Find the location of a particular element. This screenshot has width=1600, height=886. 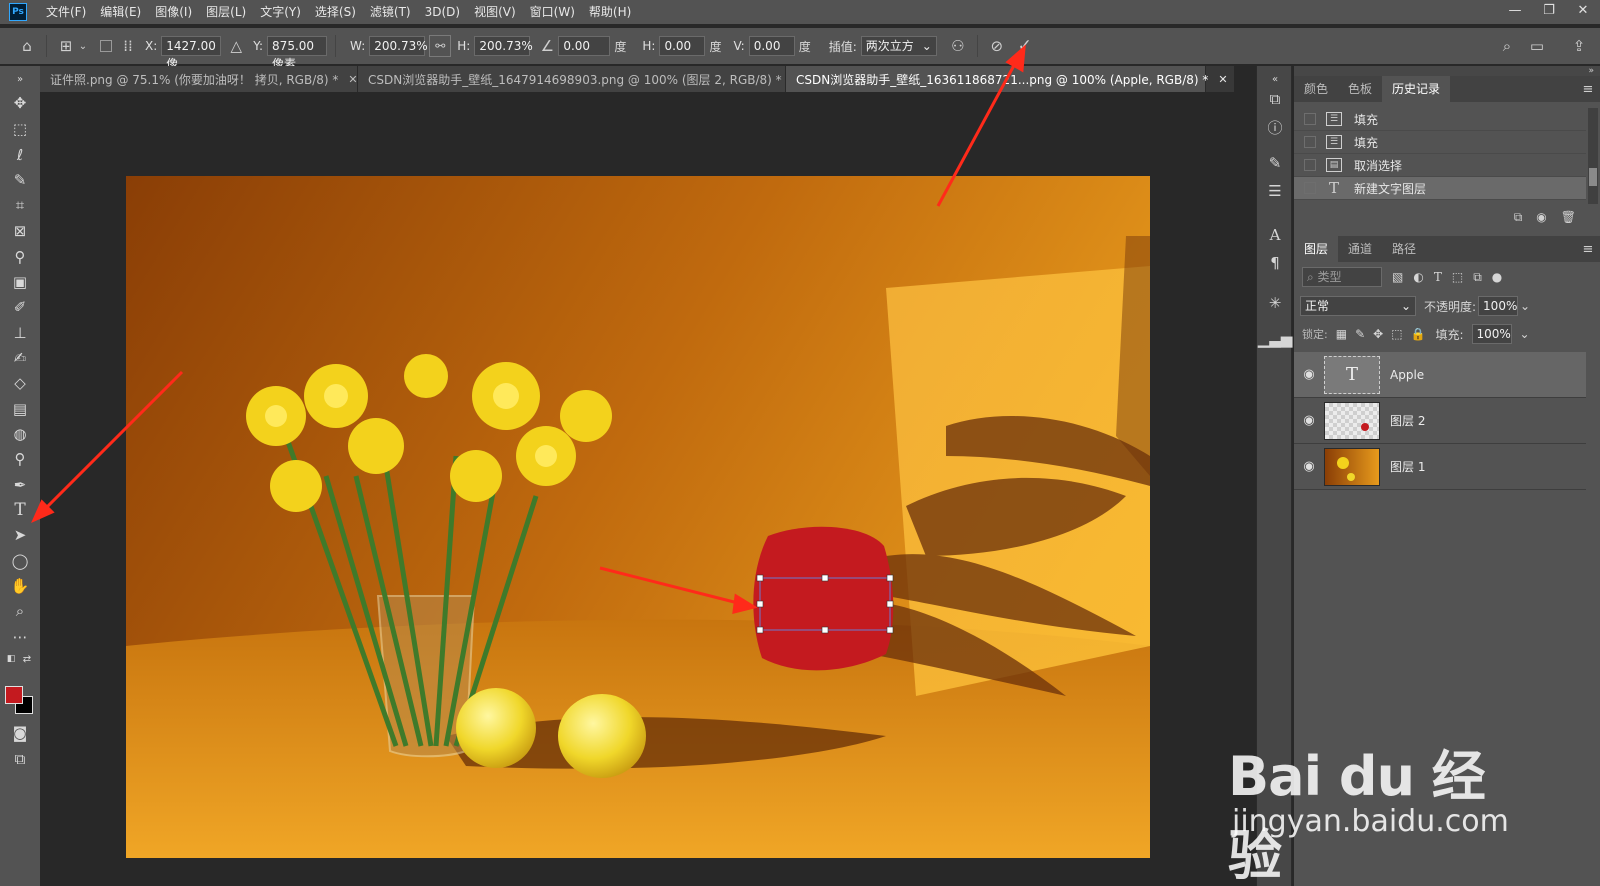

history-item-fill-2: ☰ 填充 is located at coordinates (1440, 142).